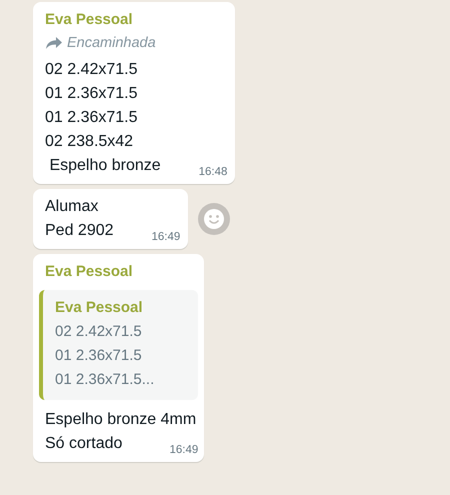 This screenshot has width=450, height=495. What do you see at coordinates (71, 206) in the screenshot?
I see `message-line: Alumax` at bounding box center [71, 206].